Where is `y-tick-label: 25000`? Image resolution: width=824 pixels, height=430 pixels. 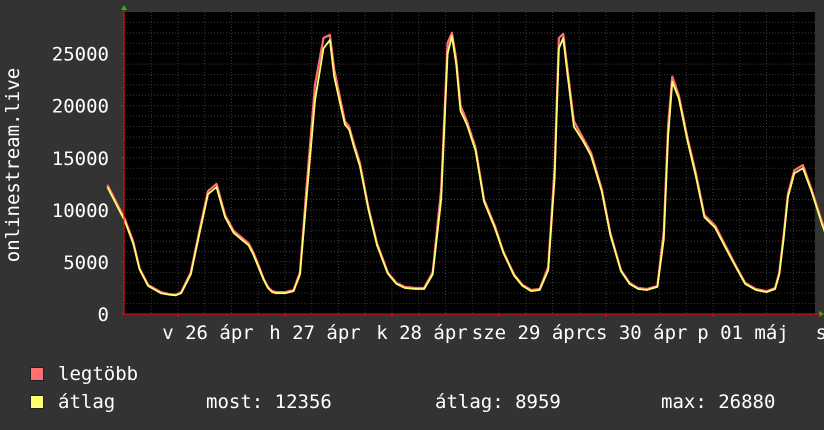 y-tick-label: 25000 is located at coordinates (80, 55).